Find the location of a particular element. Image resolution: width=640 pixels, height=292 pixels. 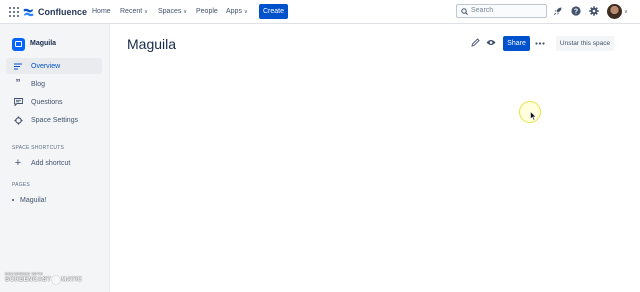

mouse-cursor-icon is located at coordinates (533, 116).